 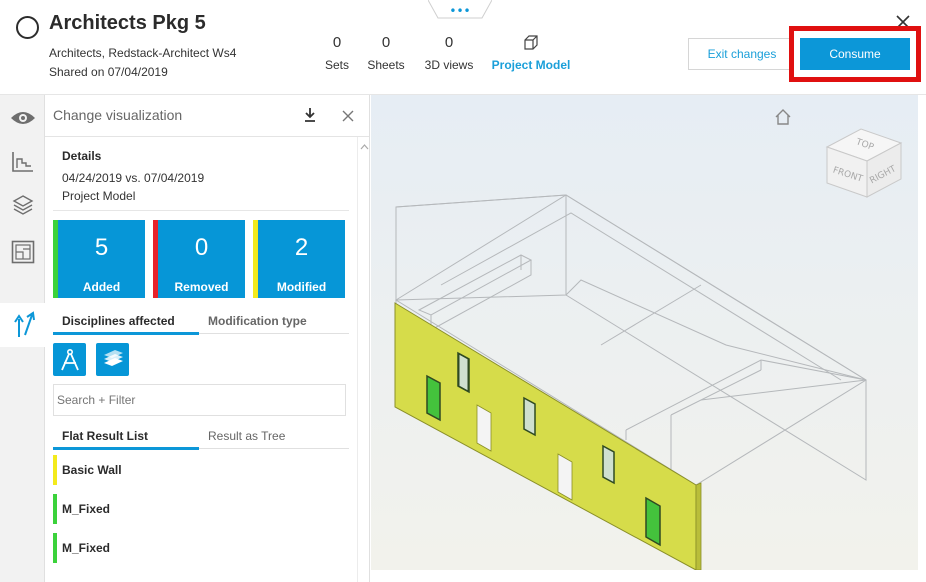 What do you see at coordinates (199, 400) in the screenshot?
I see `search-filter-input` at bounding box center [199, 400].